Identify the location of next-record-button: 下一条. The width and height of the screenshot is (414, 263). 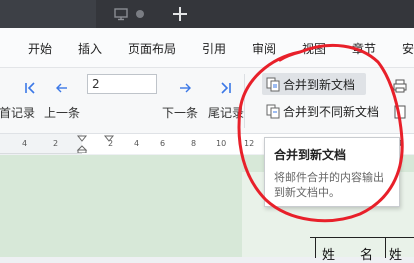
(180, 100).